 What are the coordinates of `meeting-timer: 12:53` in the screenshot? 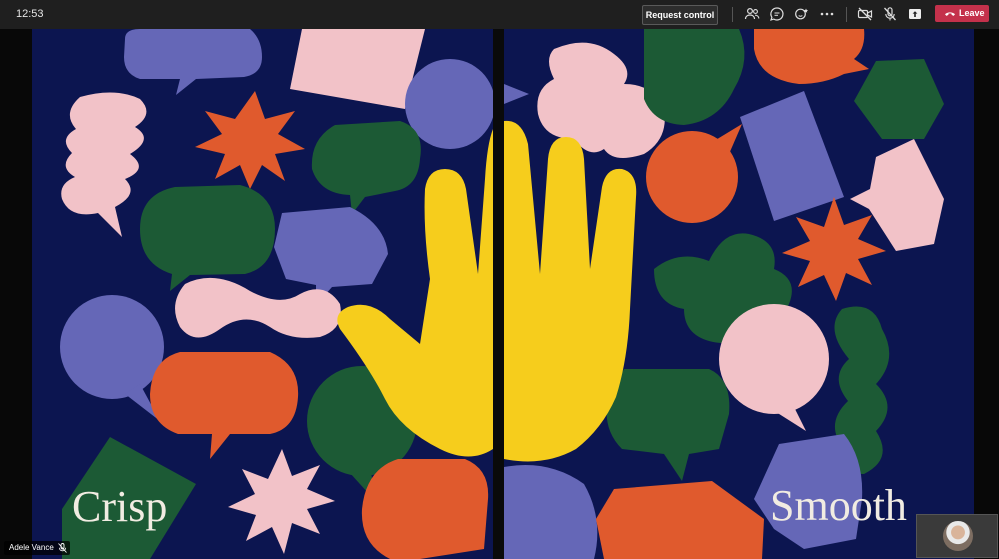 It's located at (30, 14).